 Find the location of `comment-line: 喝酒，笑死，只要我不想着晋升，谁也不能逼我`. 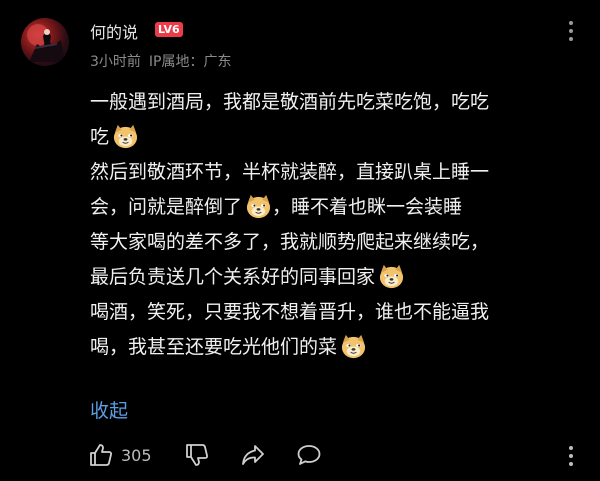

comment-line: 喝酒，笑死，只要我不想着晋升，谁也不能逼我 is located at coordinates (290, 312).